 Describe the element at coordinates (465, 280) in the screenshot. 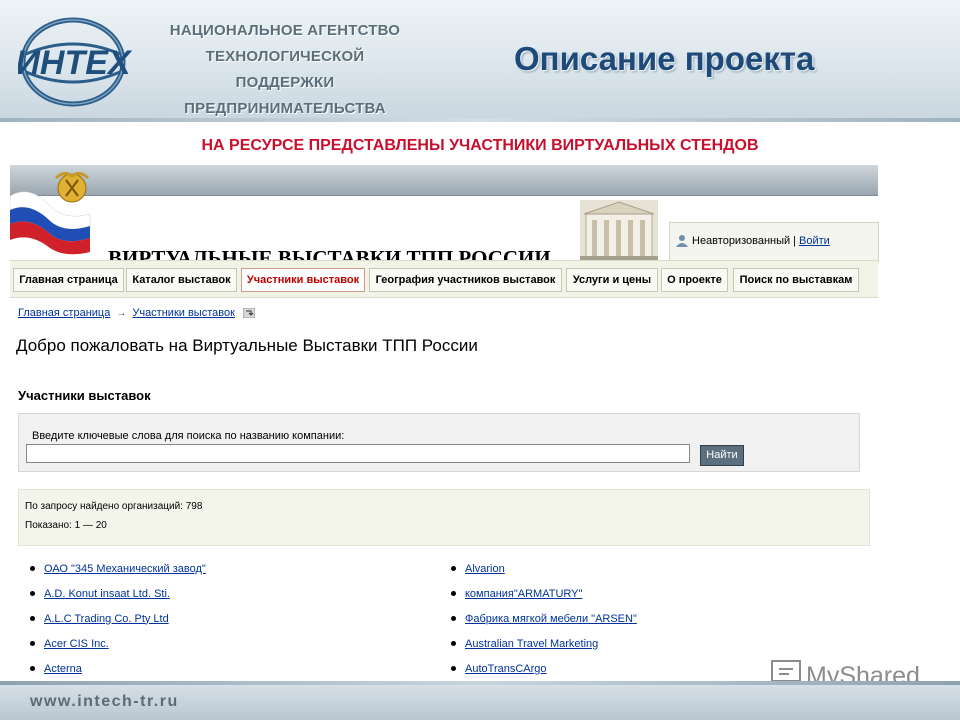

I see `tab-geography: География участников выставок` at that location.